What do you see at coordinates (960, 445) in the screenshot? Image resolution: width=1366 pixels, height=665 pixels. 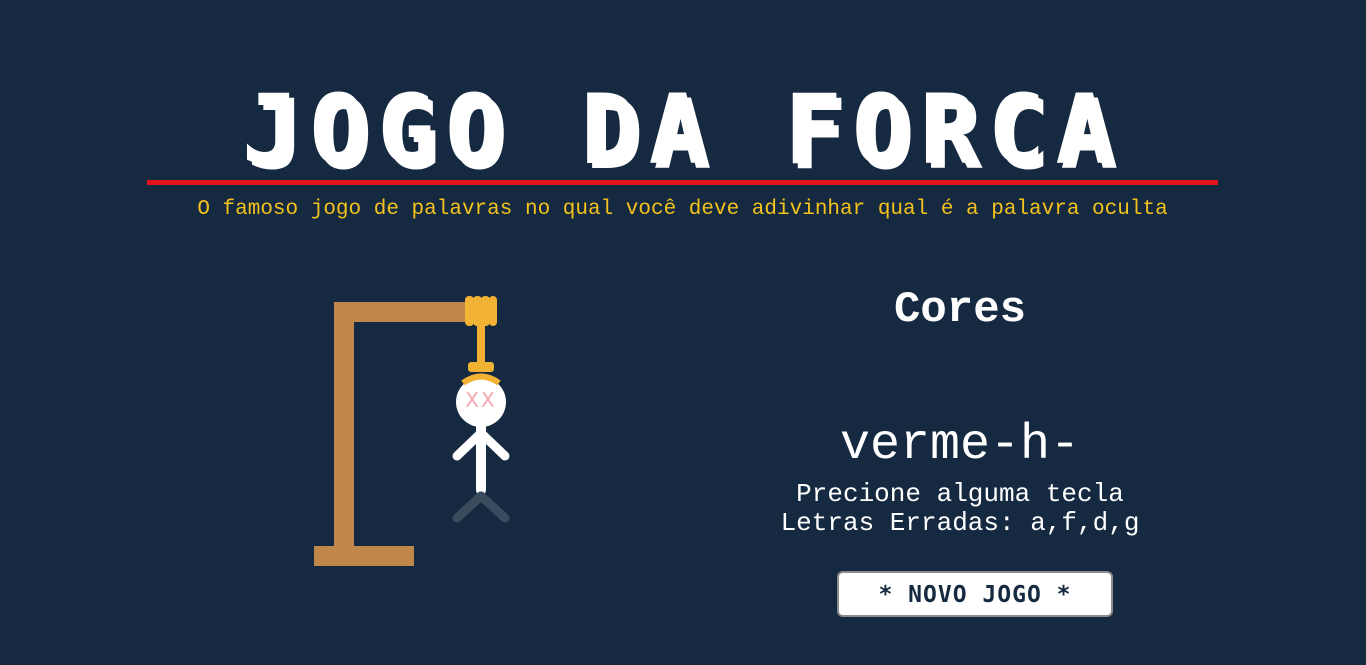 I see `masked-word: verme-h-` at bounding box center [960, 445].